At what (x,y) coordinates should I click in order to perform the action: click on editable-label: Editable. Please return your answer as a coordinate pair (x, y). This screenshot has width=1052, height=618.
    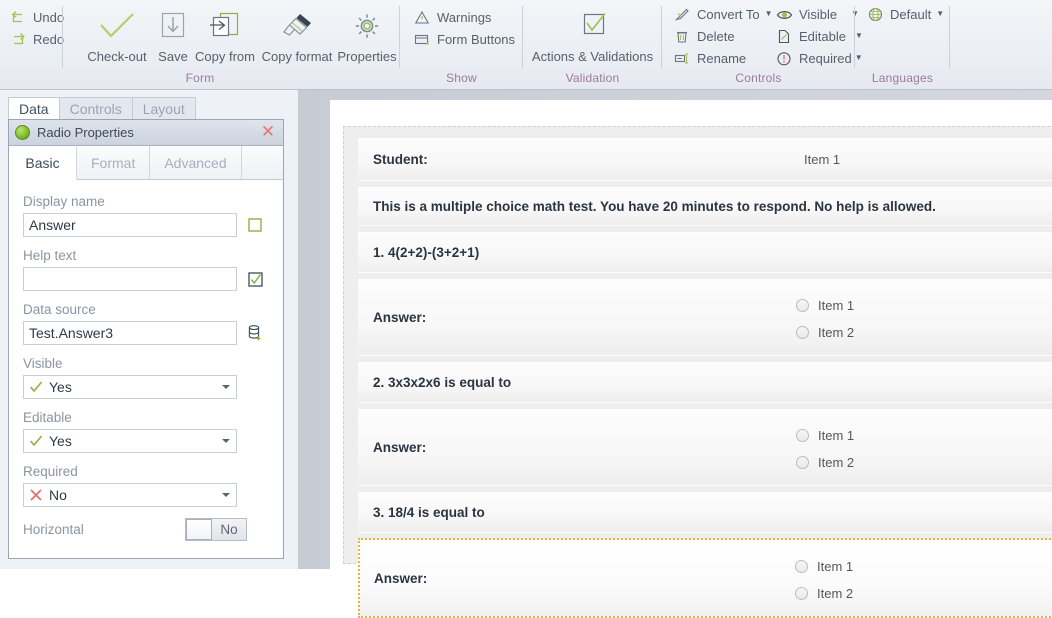
    Looking at the image, I should click on (822, 36).